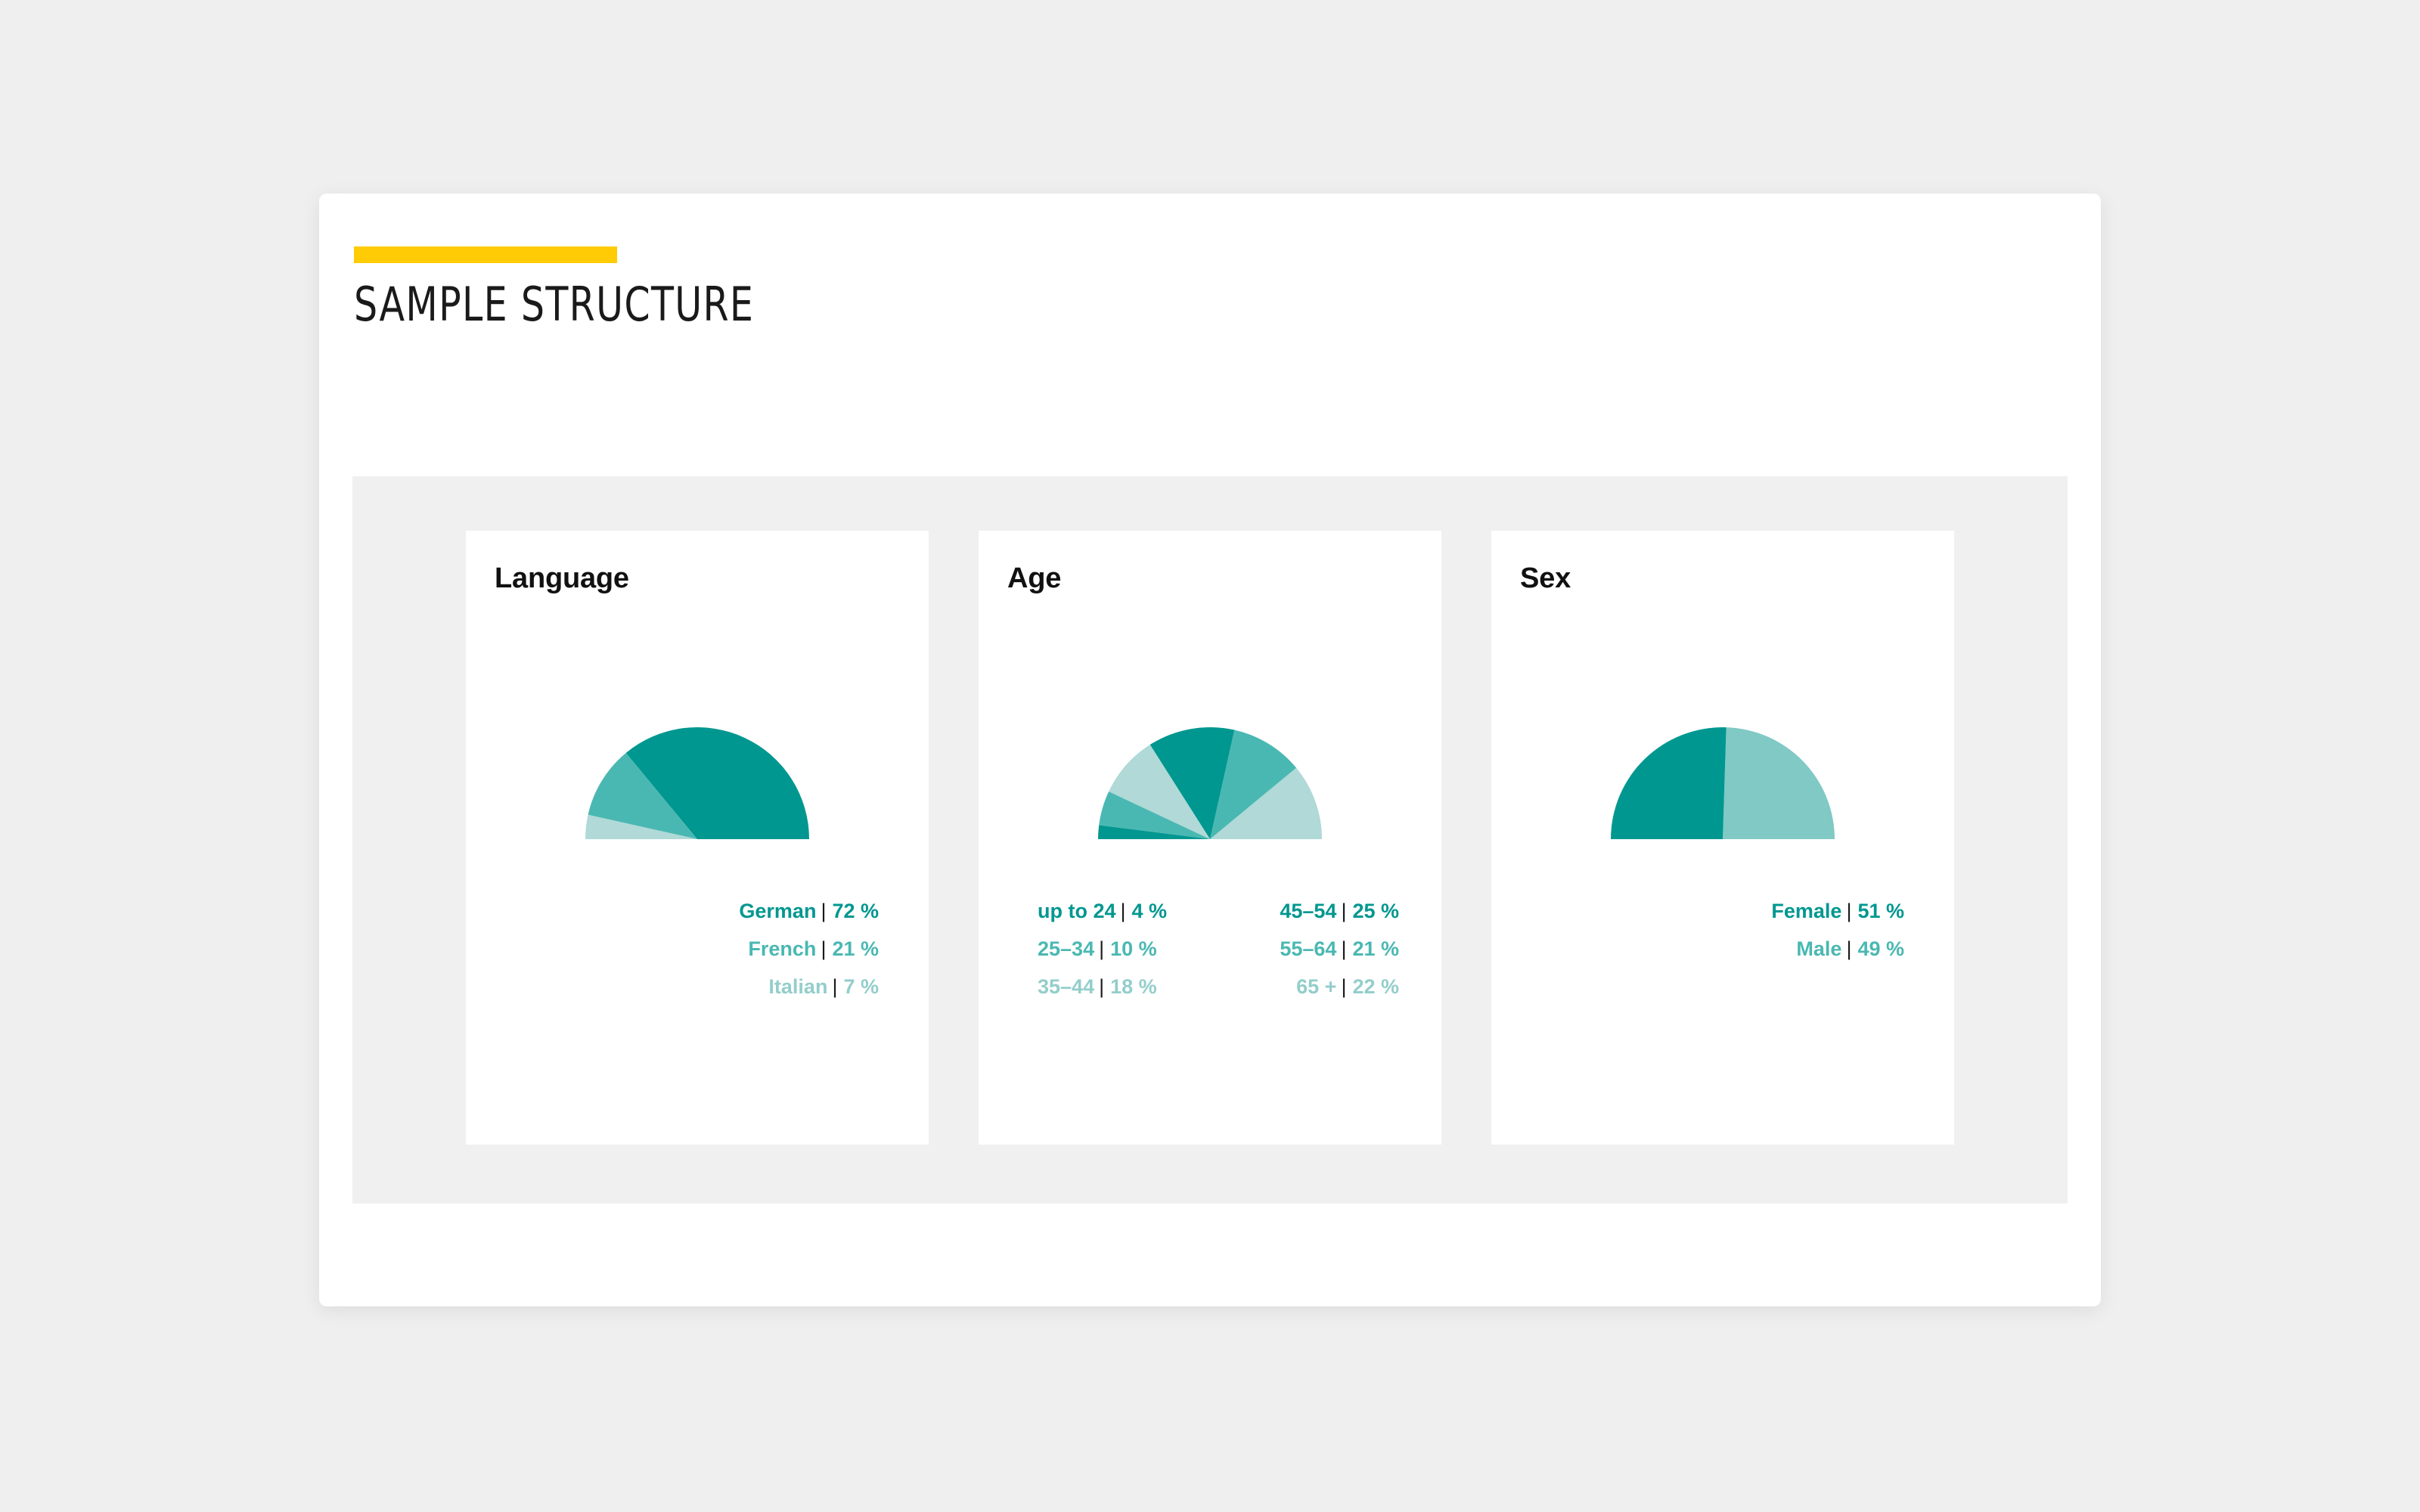  What do you see at coordinates (1149, 911) in the screenshot?
I see `legend-value: 4 %` at bounding box center [1149, 911].